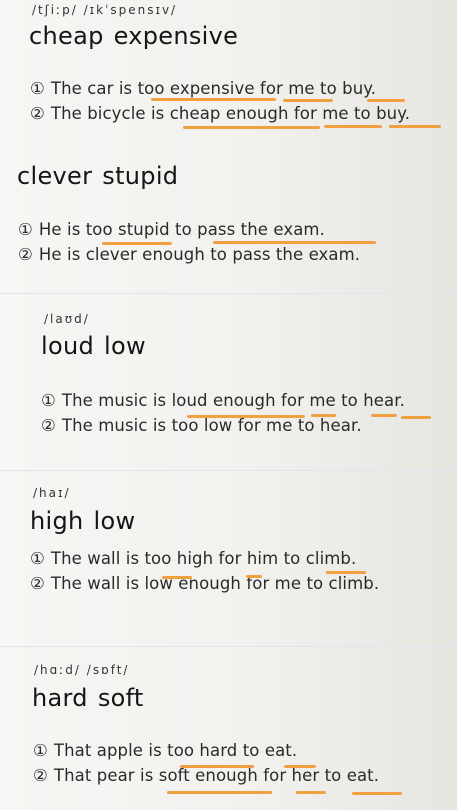 The width and height of the screenshot is (457, 810). Describe the element at coordinates (181, 229) in the screenshot. I see `sentence-text: He is too stupid to pass the exam.` at that location.